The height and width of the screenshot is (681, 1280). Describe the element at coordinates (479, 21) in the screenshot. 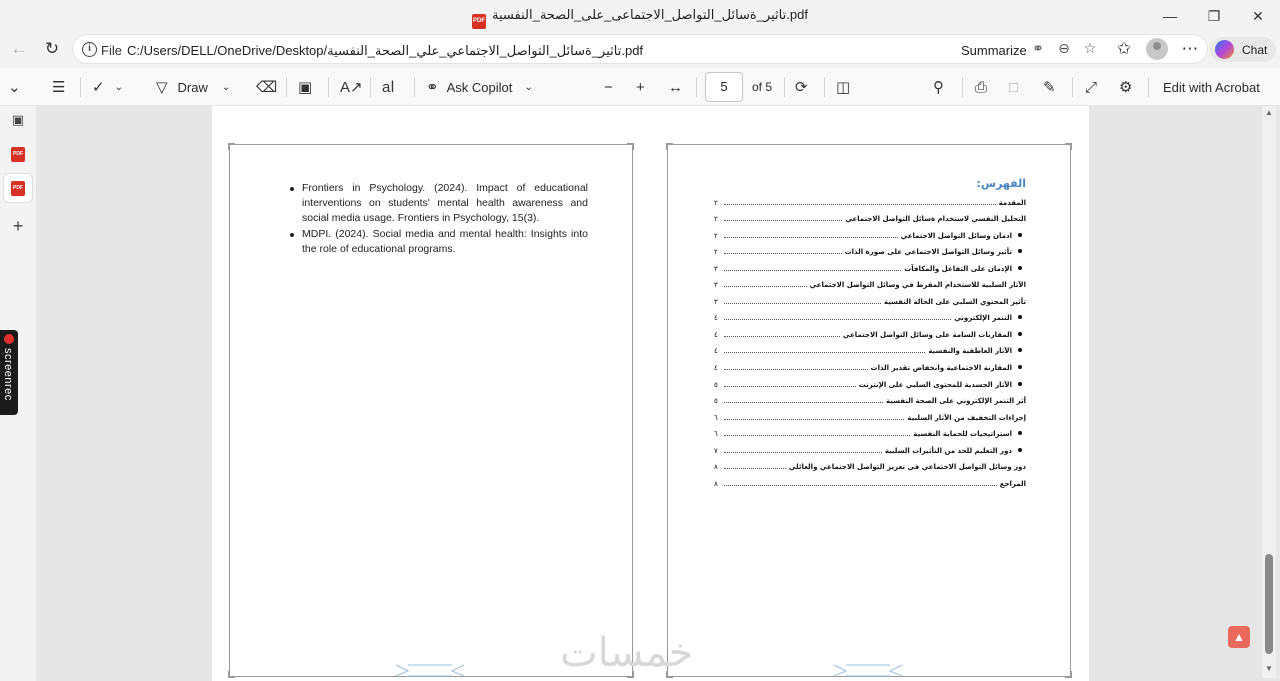

I see `pdf-file-icon: PDF` at that location.